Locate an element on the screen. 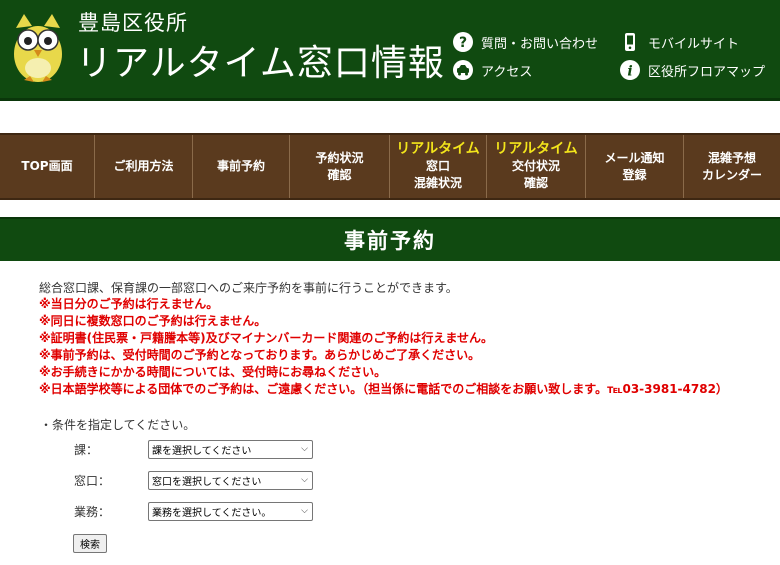 The height and width of the screenshot is (565, 780). floor-map-link: i 区役所フロアマップ is located at coordinates (692, 70).